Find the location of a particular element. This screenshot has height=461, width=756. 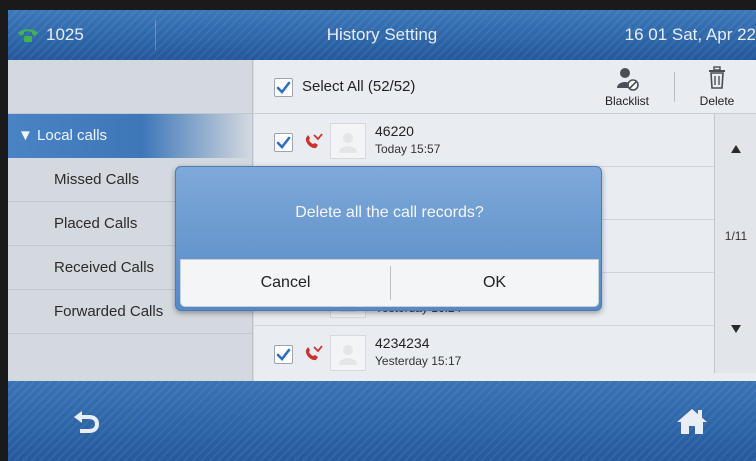

page-indicator: 1/11 is located at coordinates (736, 236).